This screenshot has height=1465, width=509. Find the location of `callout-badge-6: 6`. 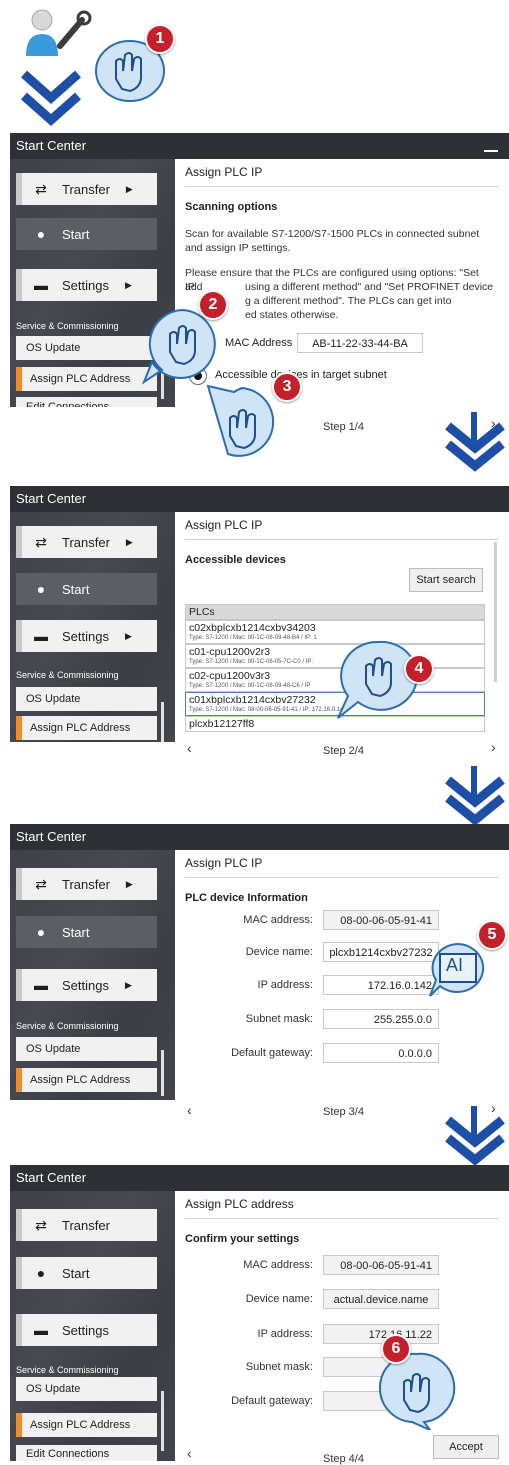

callout-badge-6: 6 is located at coordinates (396, 1349).